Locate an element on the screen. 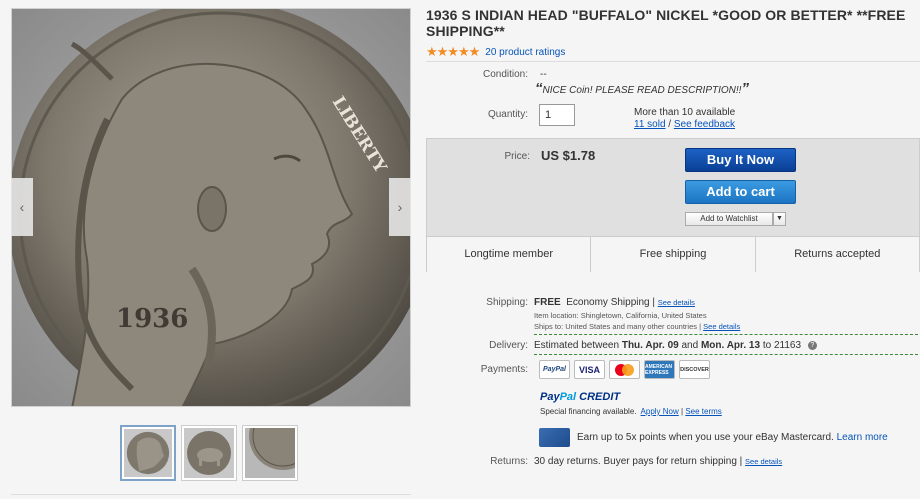  badge-free-shipping: Free shipping is located at coordinates (673, 254).